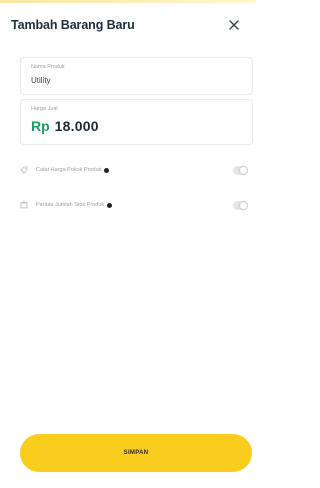  What do you see at coordinates (69, 170) in the screenshot?
I see `option-label: Catat Harga Pokok Produk` at bounding box center [69, 170].